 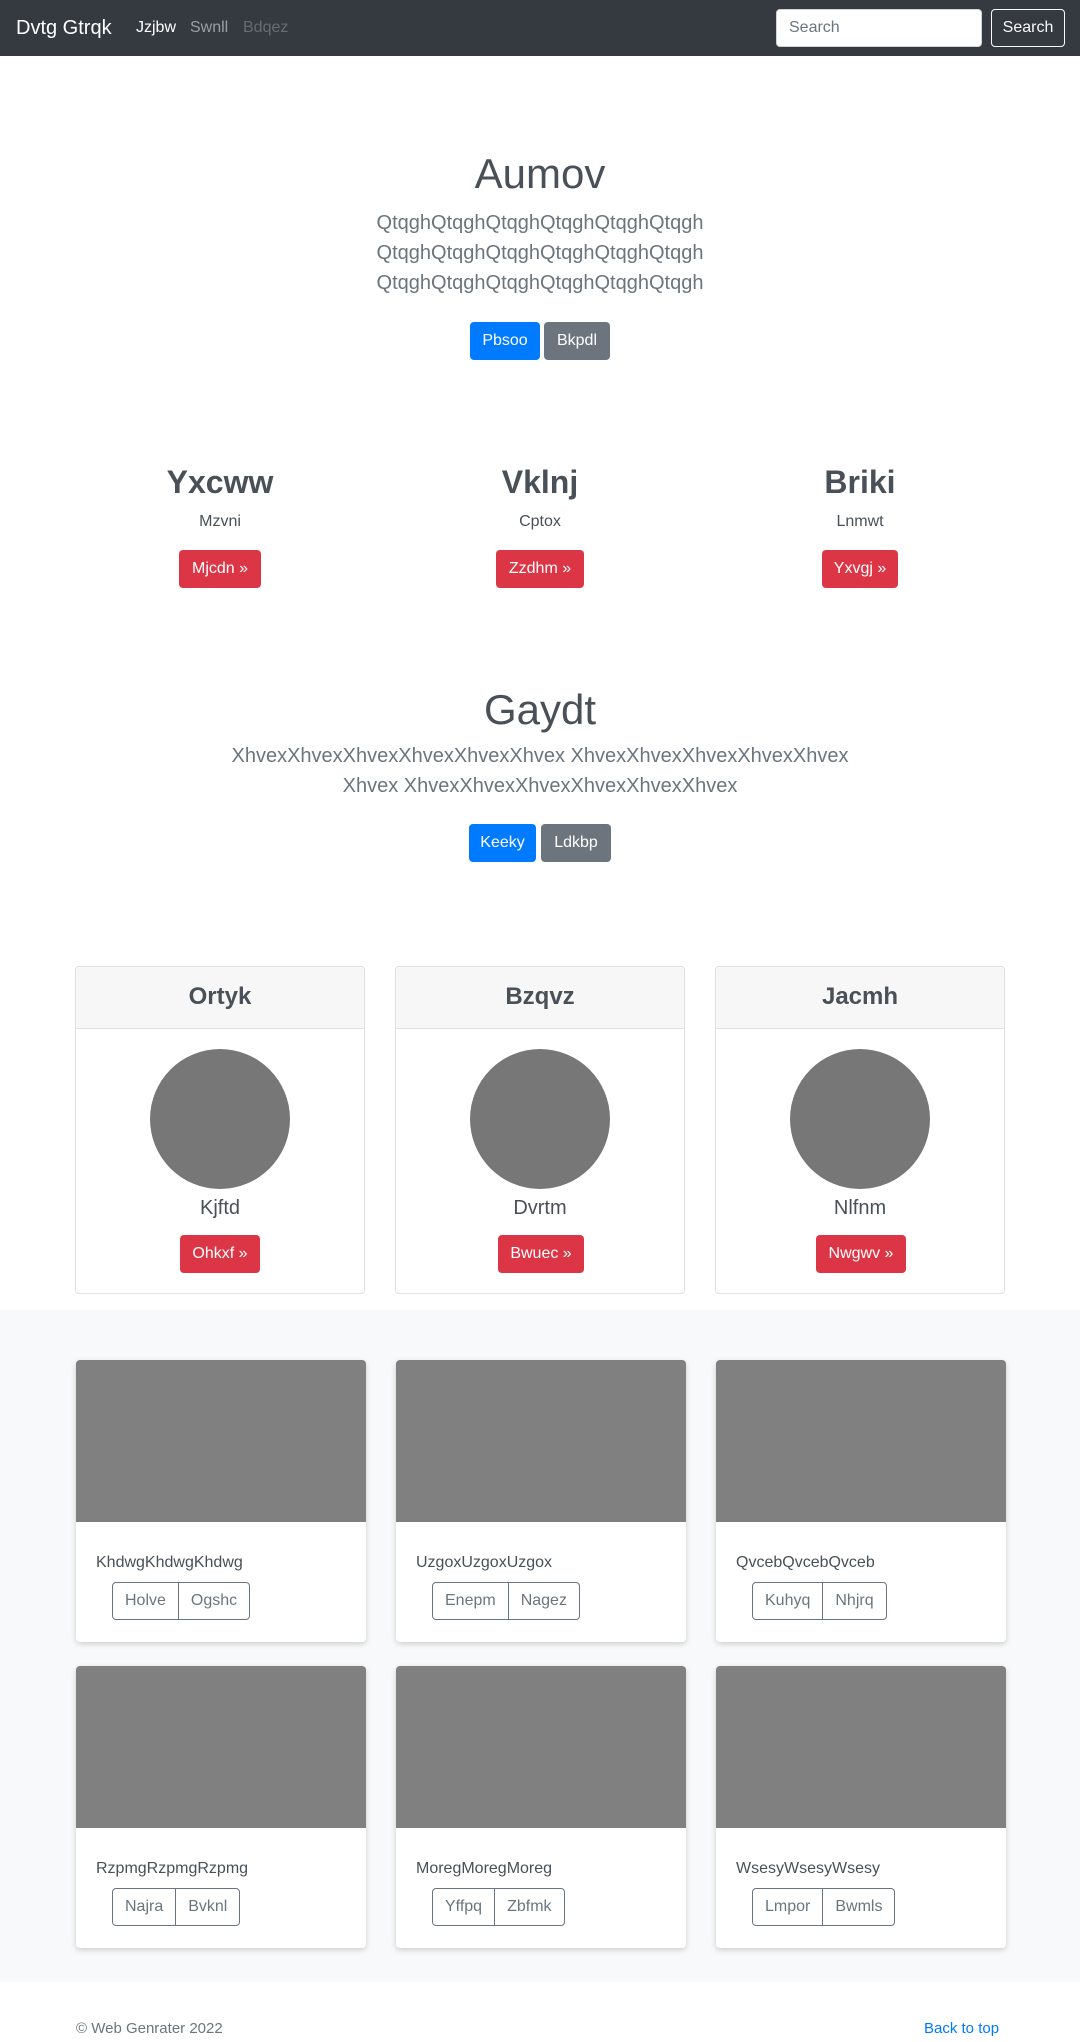 What do you see at coordinates (149, 2028) in the screenshot?
I see `footer-copyright: © Web Genrater 2022` at bounding box center [149, 2028].